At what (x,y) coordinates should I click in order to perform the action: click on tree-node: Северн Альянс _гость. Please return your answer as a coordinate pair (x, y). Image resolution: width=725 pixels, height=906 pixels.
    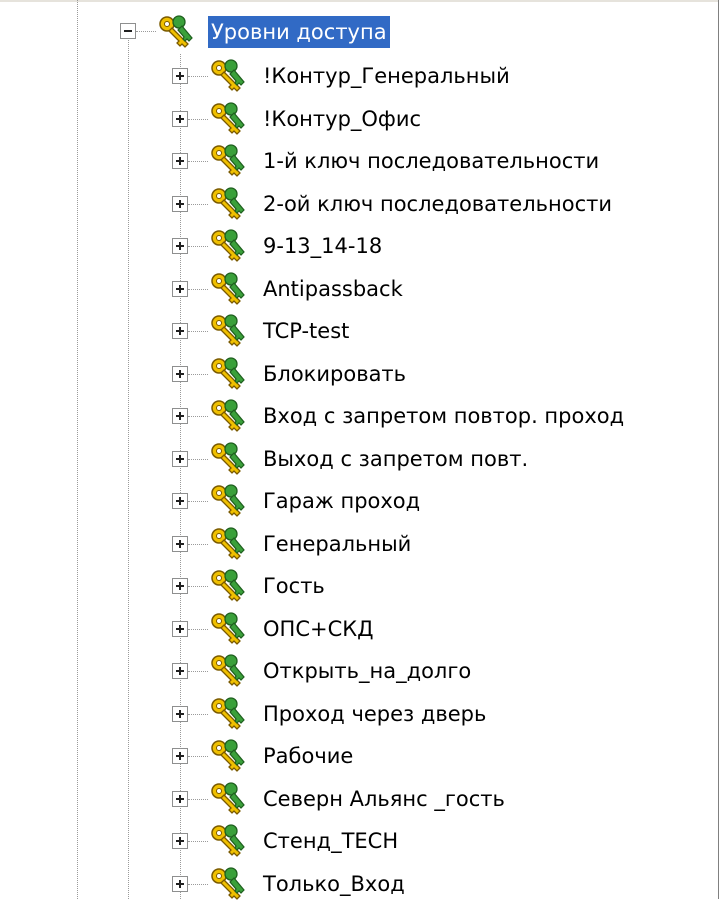
    Looking at the image, I should click on (359, 799).